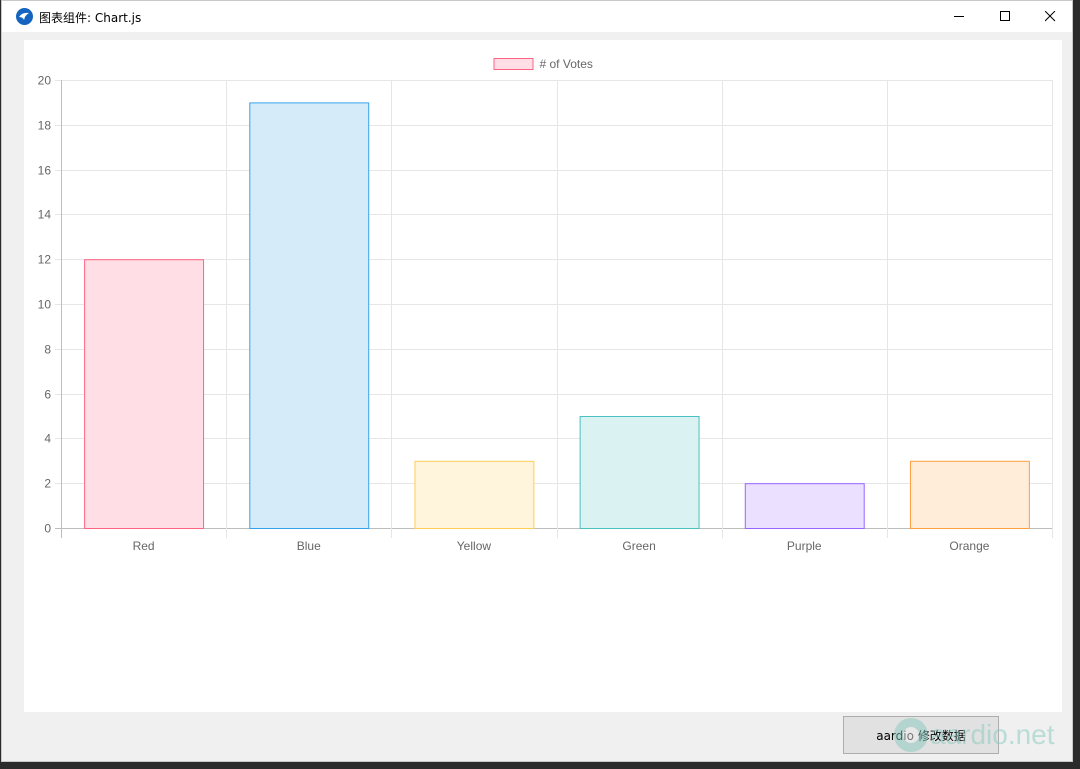 The image size is (1080, 769). Describe the element at coordinates (45, 126) in the screenshot. I see `y-tick-label: 18` at that location.